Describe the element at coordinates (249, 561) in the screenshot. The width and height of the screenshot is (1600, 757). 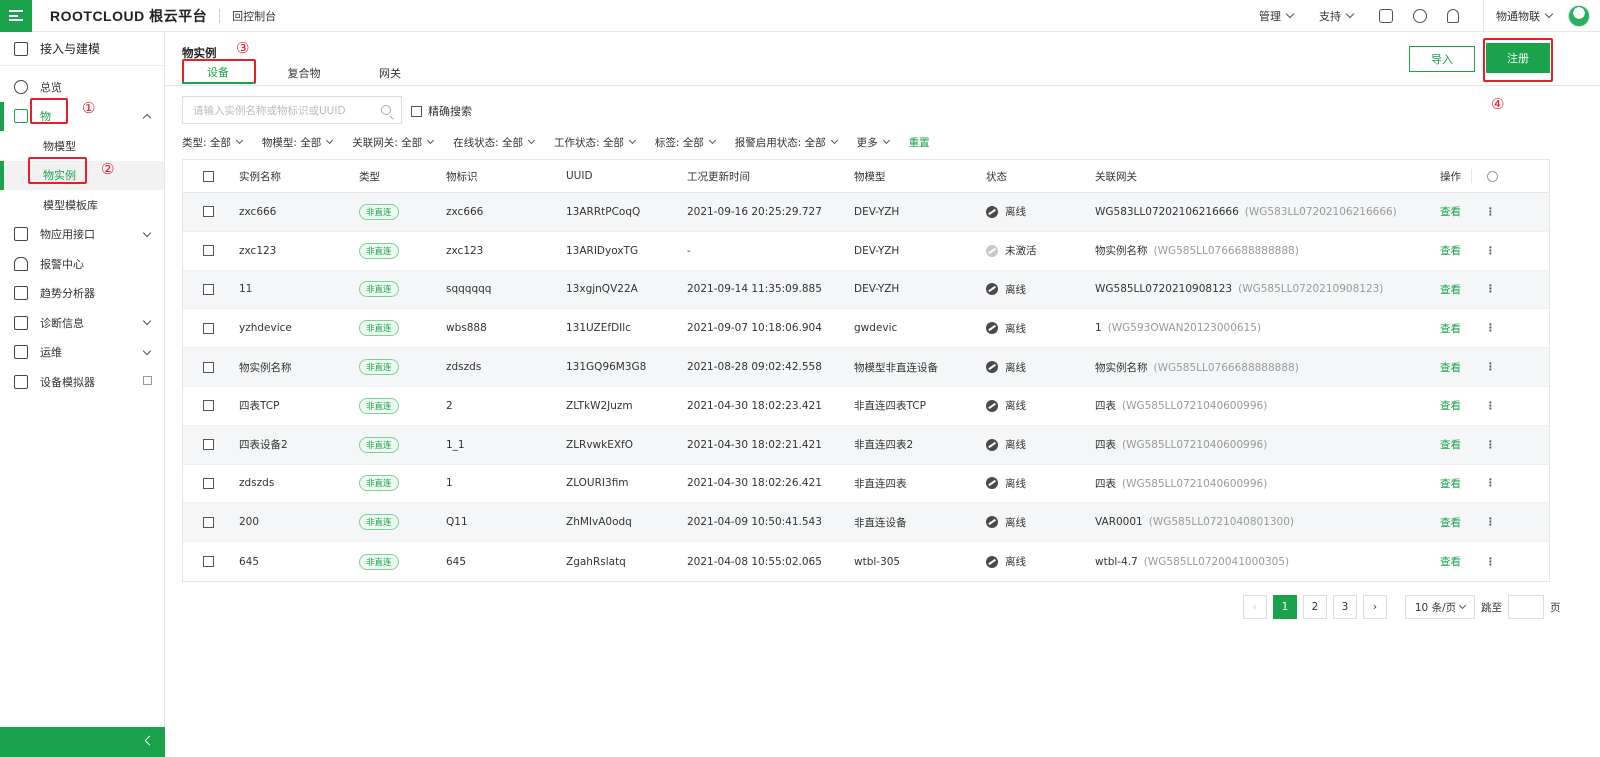
I see `cell-name: 645` at that location.